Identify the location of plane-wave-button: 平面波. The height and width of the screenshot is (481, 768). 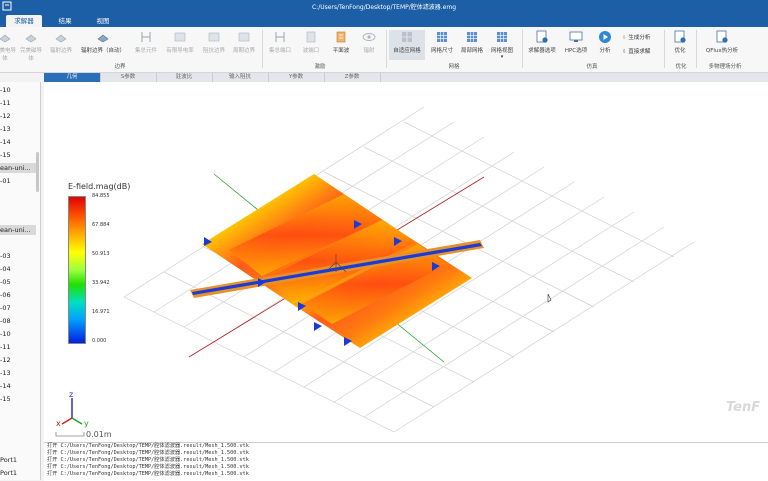
(341, 42).